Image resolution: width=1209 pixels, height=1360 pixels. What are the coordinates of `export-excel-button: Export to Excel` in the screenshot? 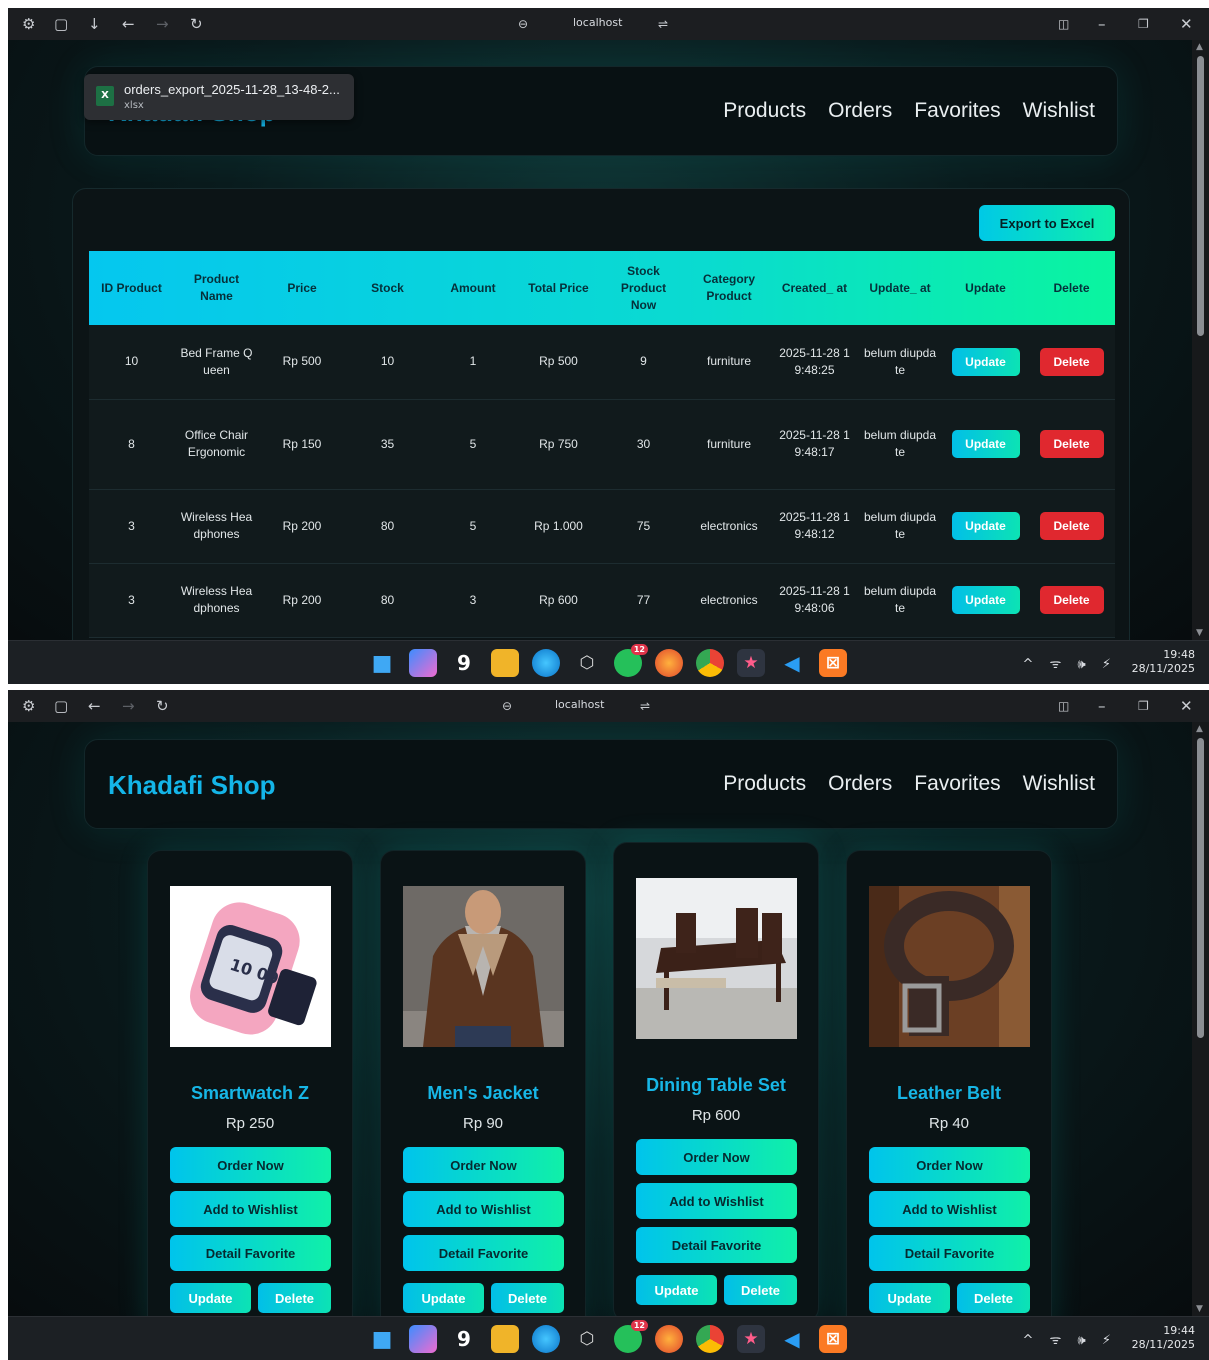 It's located at (1047, 223).